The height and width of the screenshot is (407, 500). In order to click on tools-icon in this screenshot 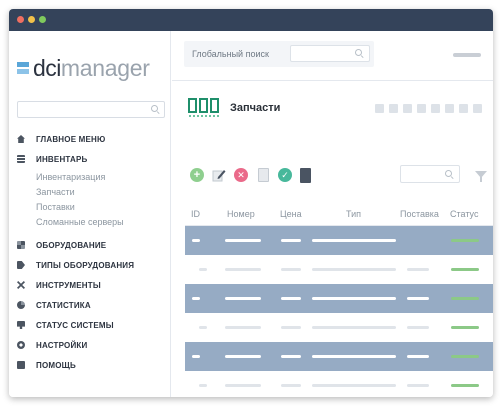, I will do `click(21, 285)`.